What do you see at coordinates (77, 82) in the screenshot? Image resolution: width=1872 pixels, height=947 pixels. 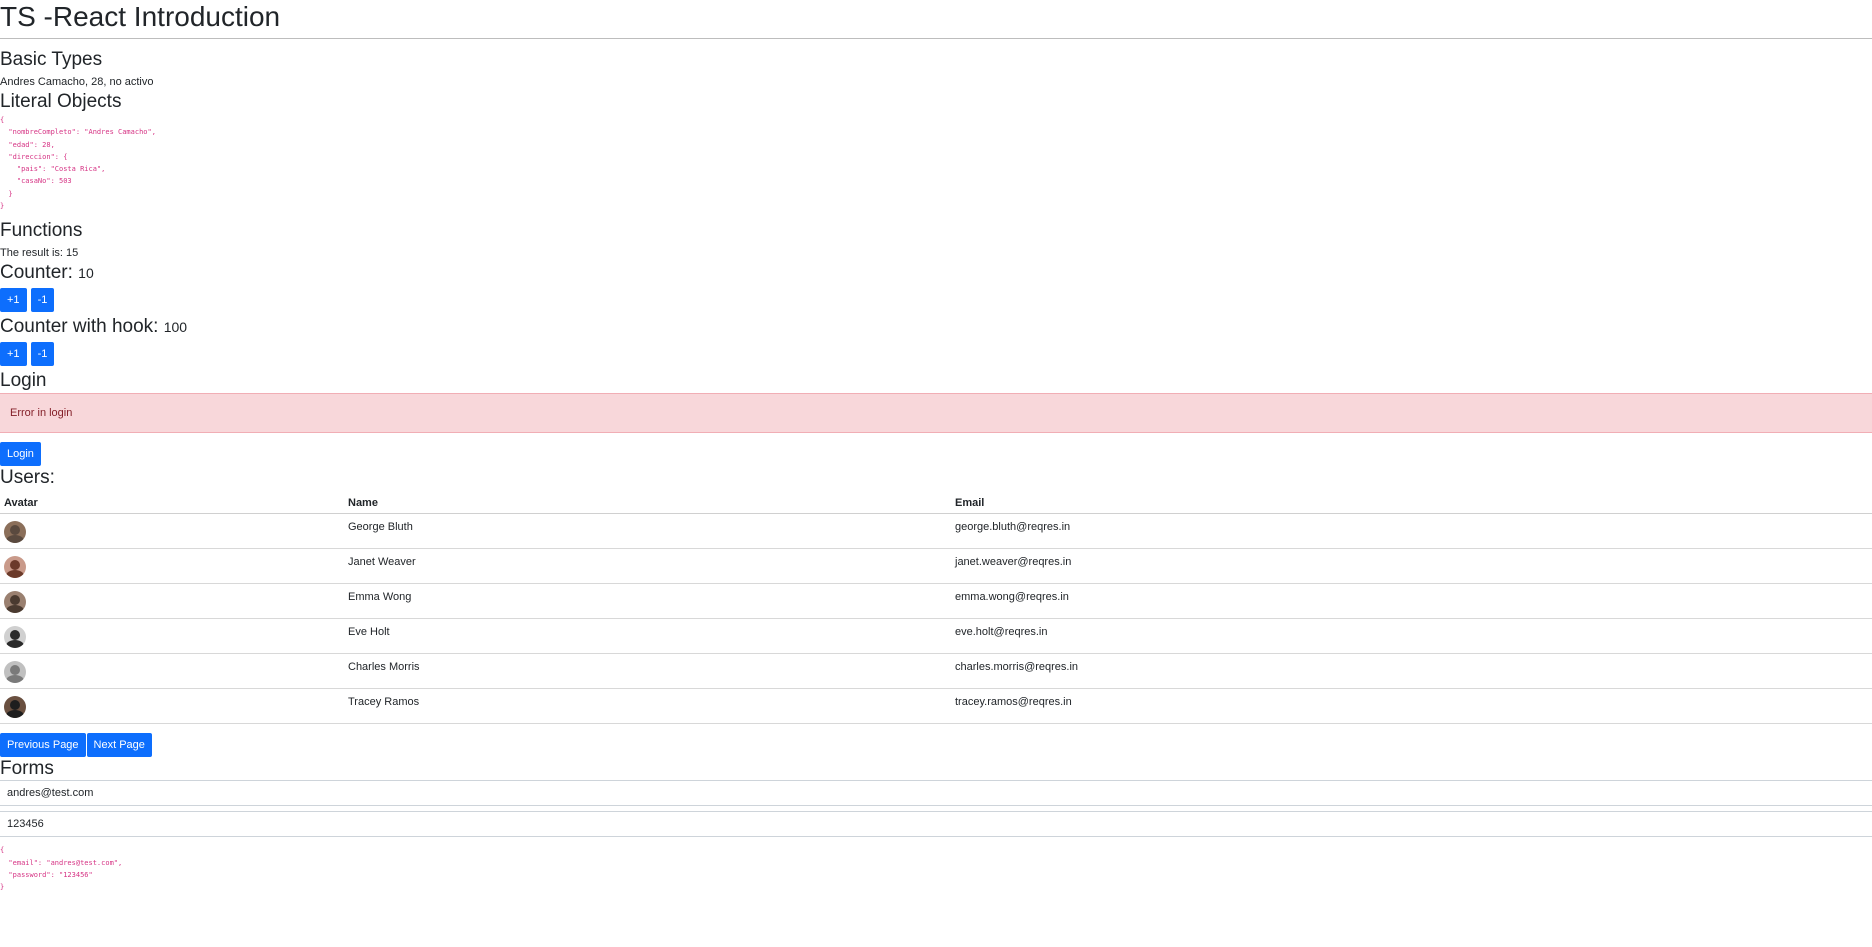 I see `basic-types-text: Andres Camacho, 28, no activo` at bounding box center [77, 82].